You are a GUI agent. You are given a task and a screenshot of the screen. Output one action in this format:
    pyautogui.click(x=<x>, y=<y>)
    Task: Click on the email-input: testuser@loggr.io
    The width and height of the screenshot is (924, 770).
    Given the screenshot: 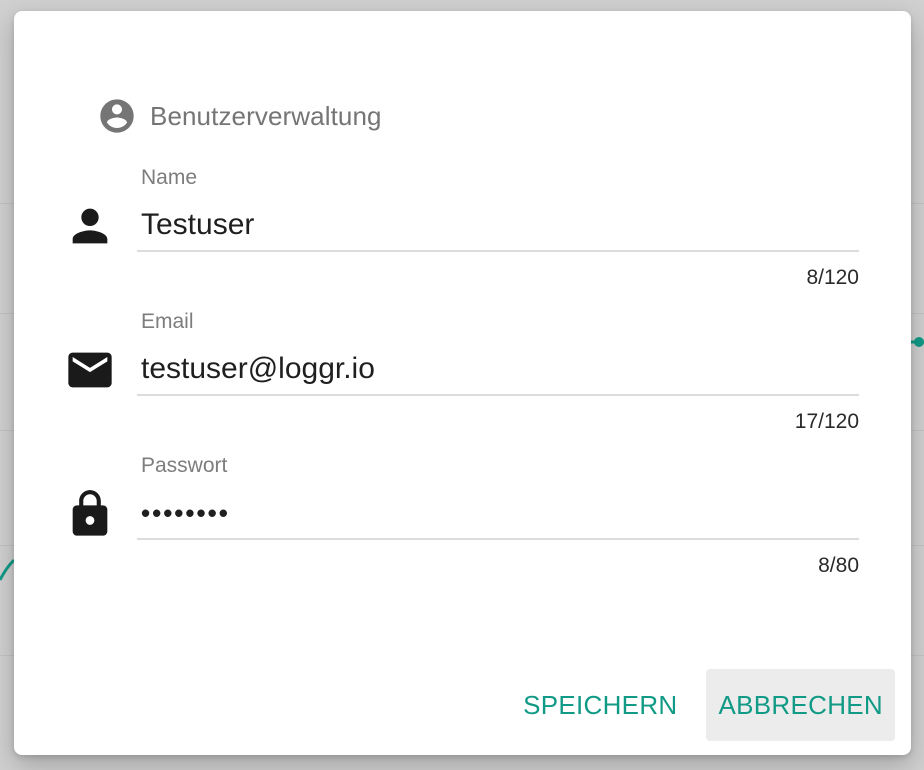 What is the action you would take?
    pyautogui.click(x=258, y=369)
    